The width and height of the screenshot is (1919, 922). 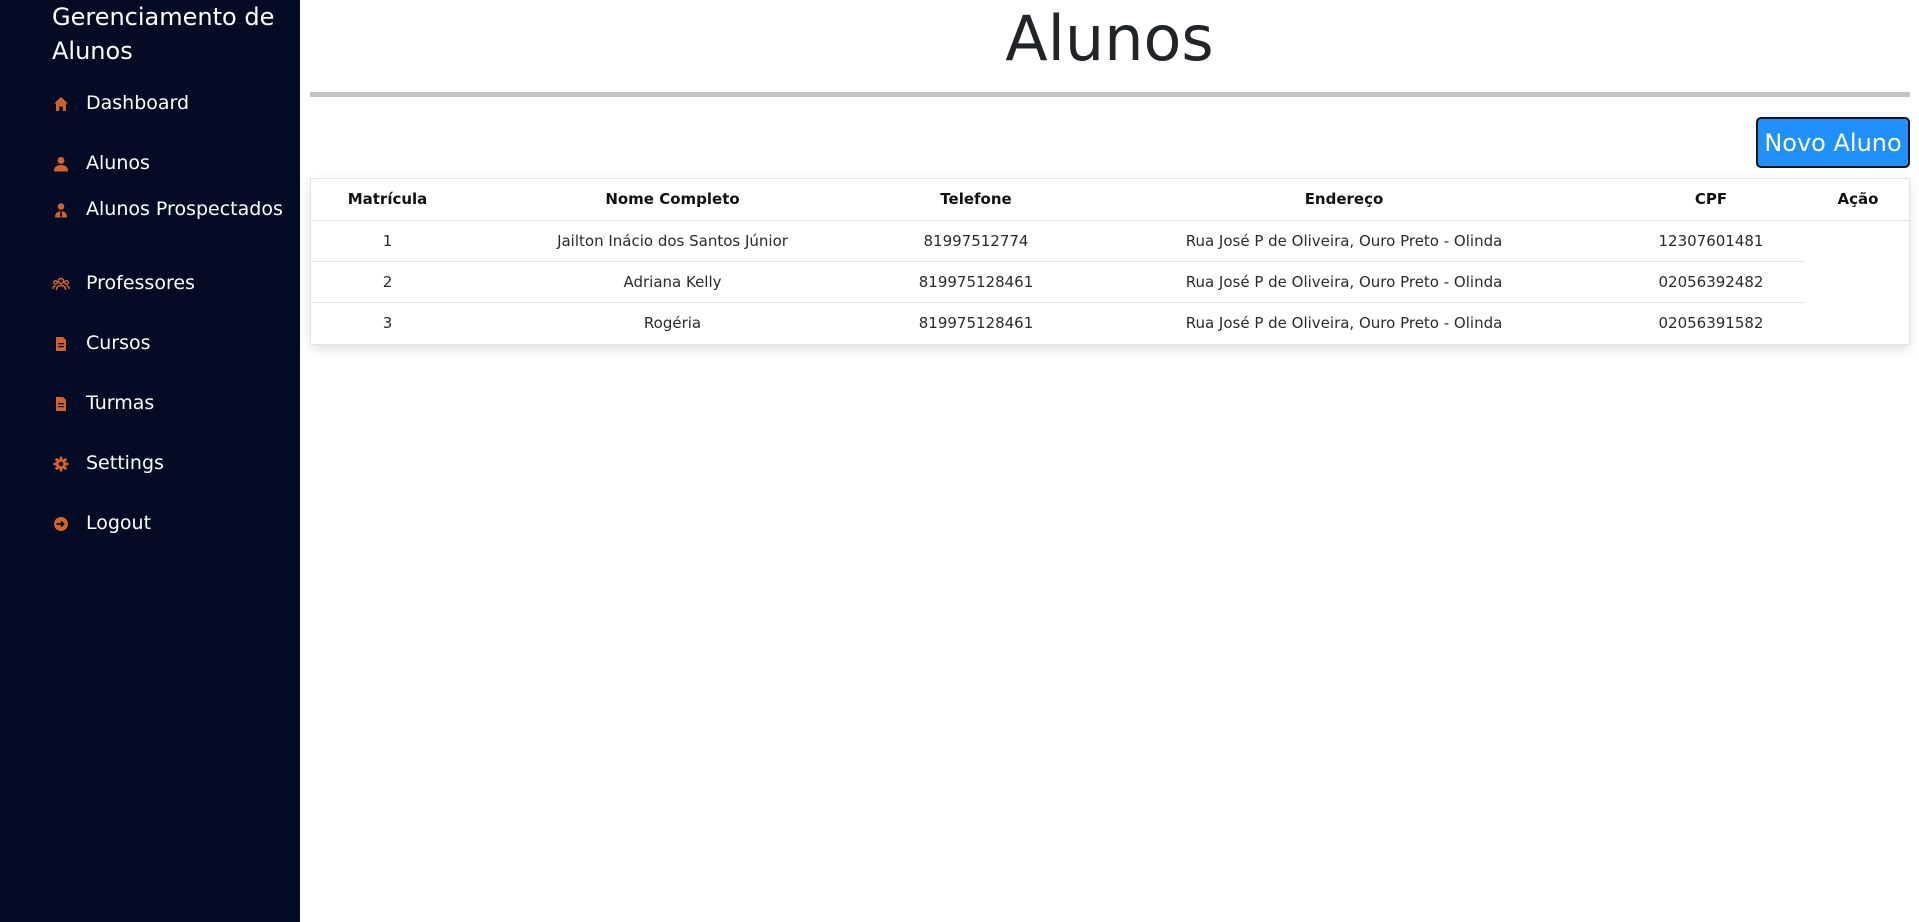 What do you see at coordinates (61, 164) in the screenshot?
I see `user-icon` at bounding box center [61, 164].